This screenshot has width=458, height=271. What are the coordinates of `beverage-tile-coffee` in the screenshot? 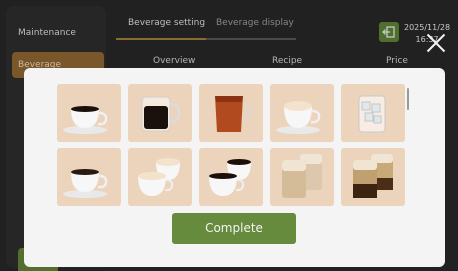 It's located at (89, 177).